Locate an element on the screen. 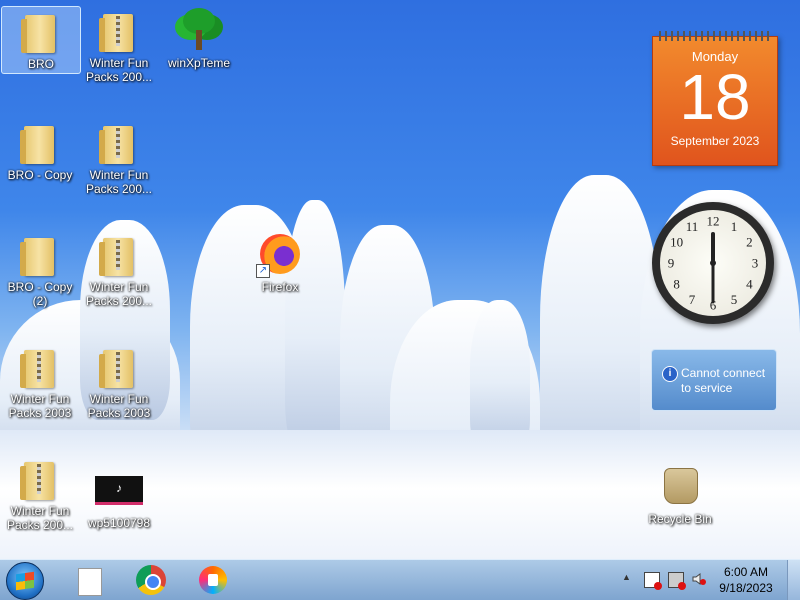 The width and height of the screenshot is (800, 600). clock-numeral: 1 is located at coordinates (734, 226).